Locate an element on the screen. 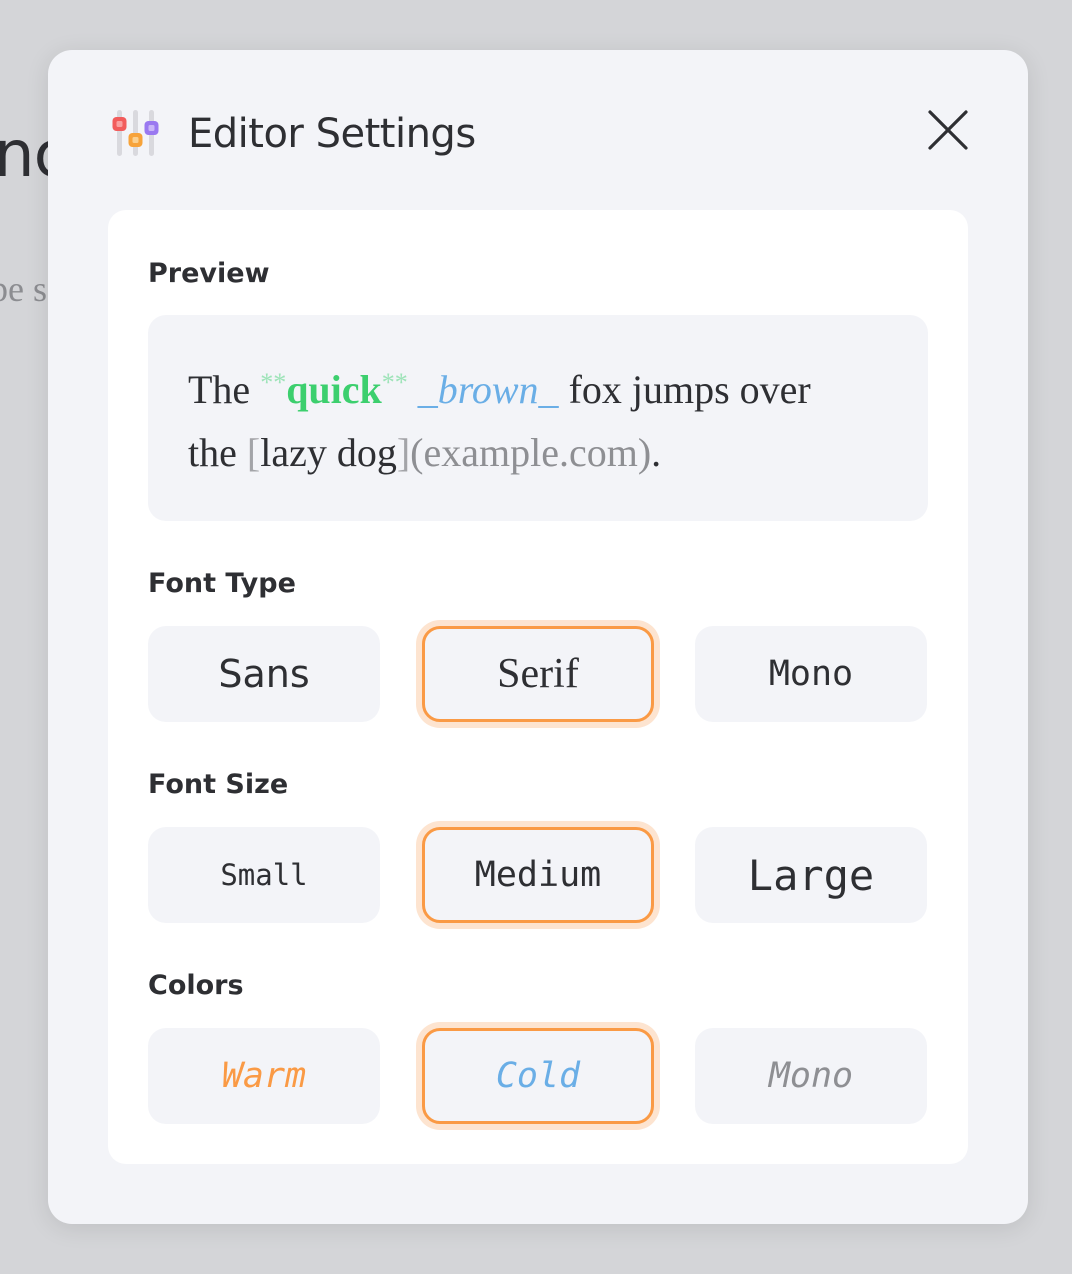  link-bracket-open: [ is located at coordinates (253, 452).